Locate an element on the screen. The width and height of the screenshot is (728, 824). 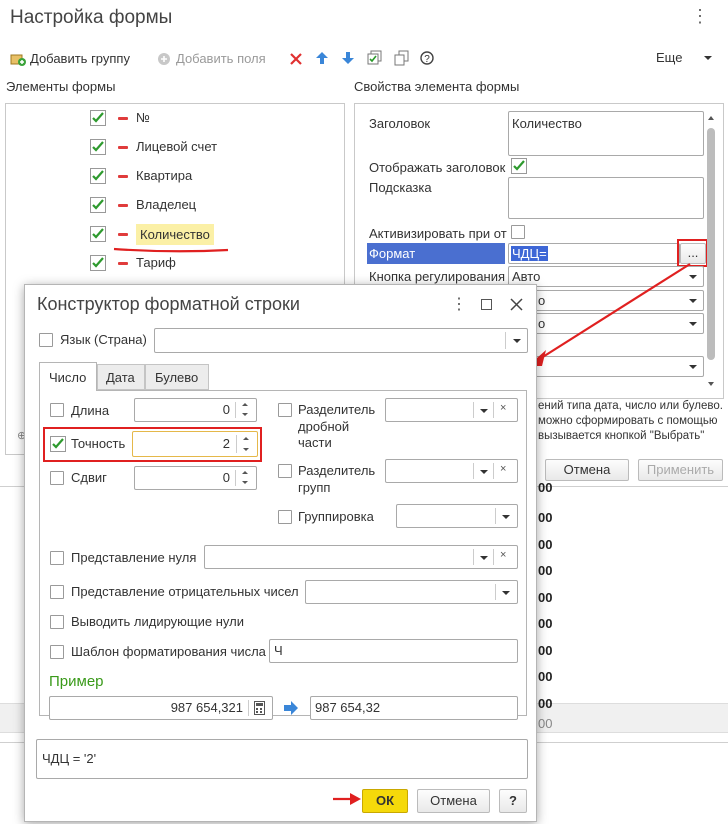
precision-spin-down-icon is located at coordinates (246, 449).